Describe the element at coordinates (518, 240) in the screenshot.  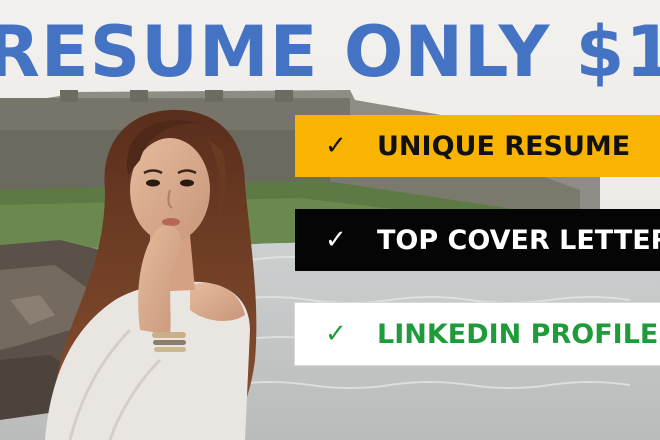
I see `badge-label: TOP COVER LETTER` at that location.